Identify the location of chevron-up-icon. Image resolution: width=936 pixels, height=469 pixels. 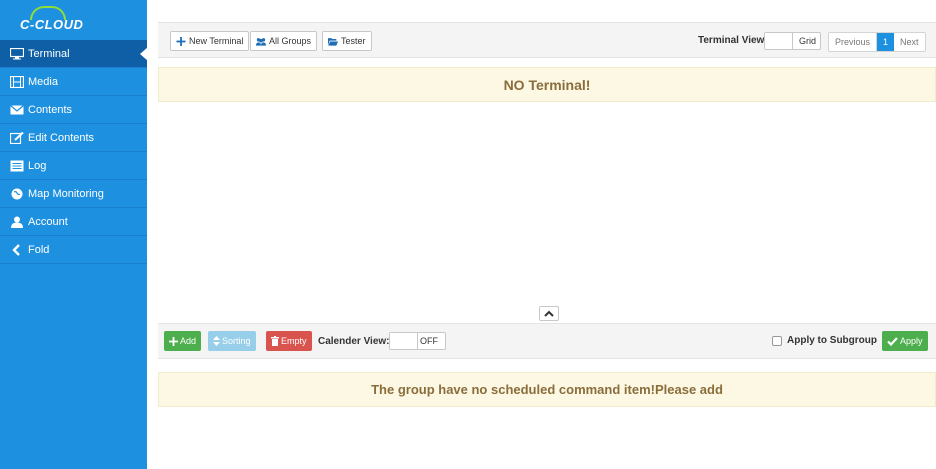
(549, 313).